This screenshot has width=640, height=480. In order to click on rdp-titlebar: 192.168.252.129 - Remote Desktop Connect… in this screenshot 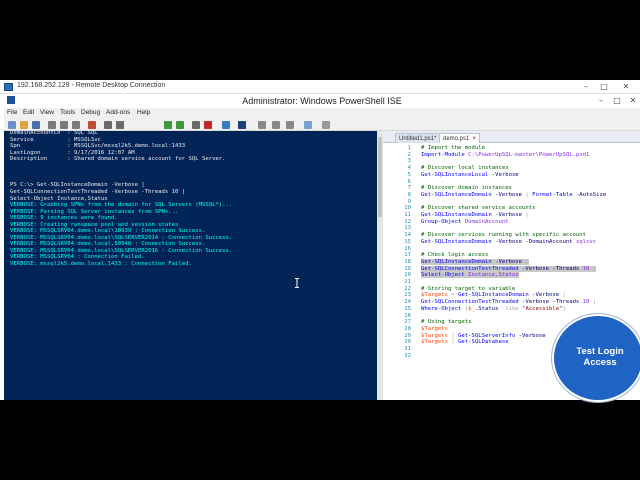, I will do `click(320, 87)`.